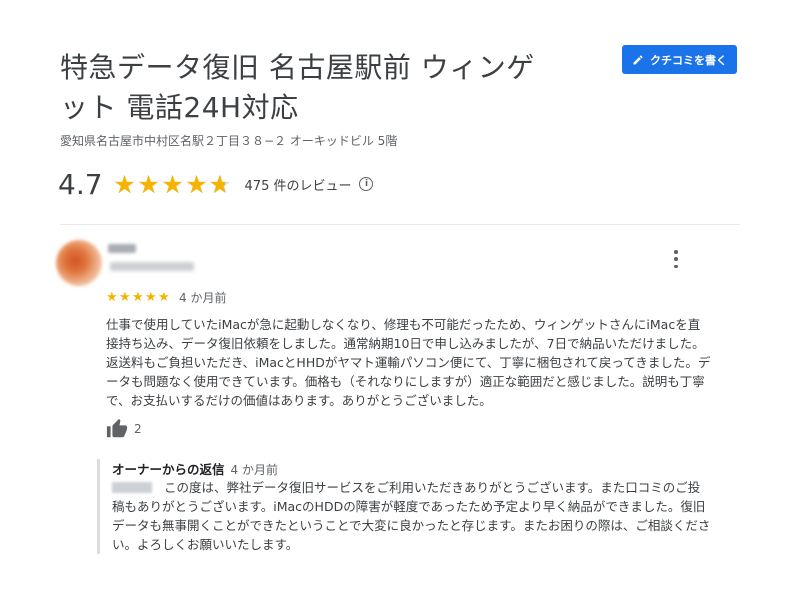 This screenshot has width=800, height=616. Describe the element at coordinates (138, 429) in the screenshot. I see `like-count: 2` at that location.